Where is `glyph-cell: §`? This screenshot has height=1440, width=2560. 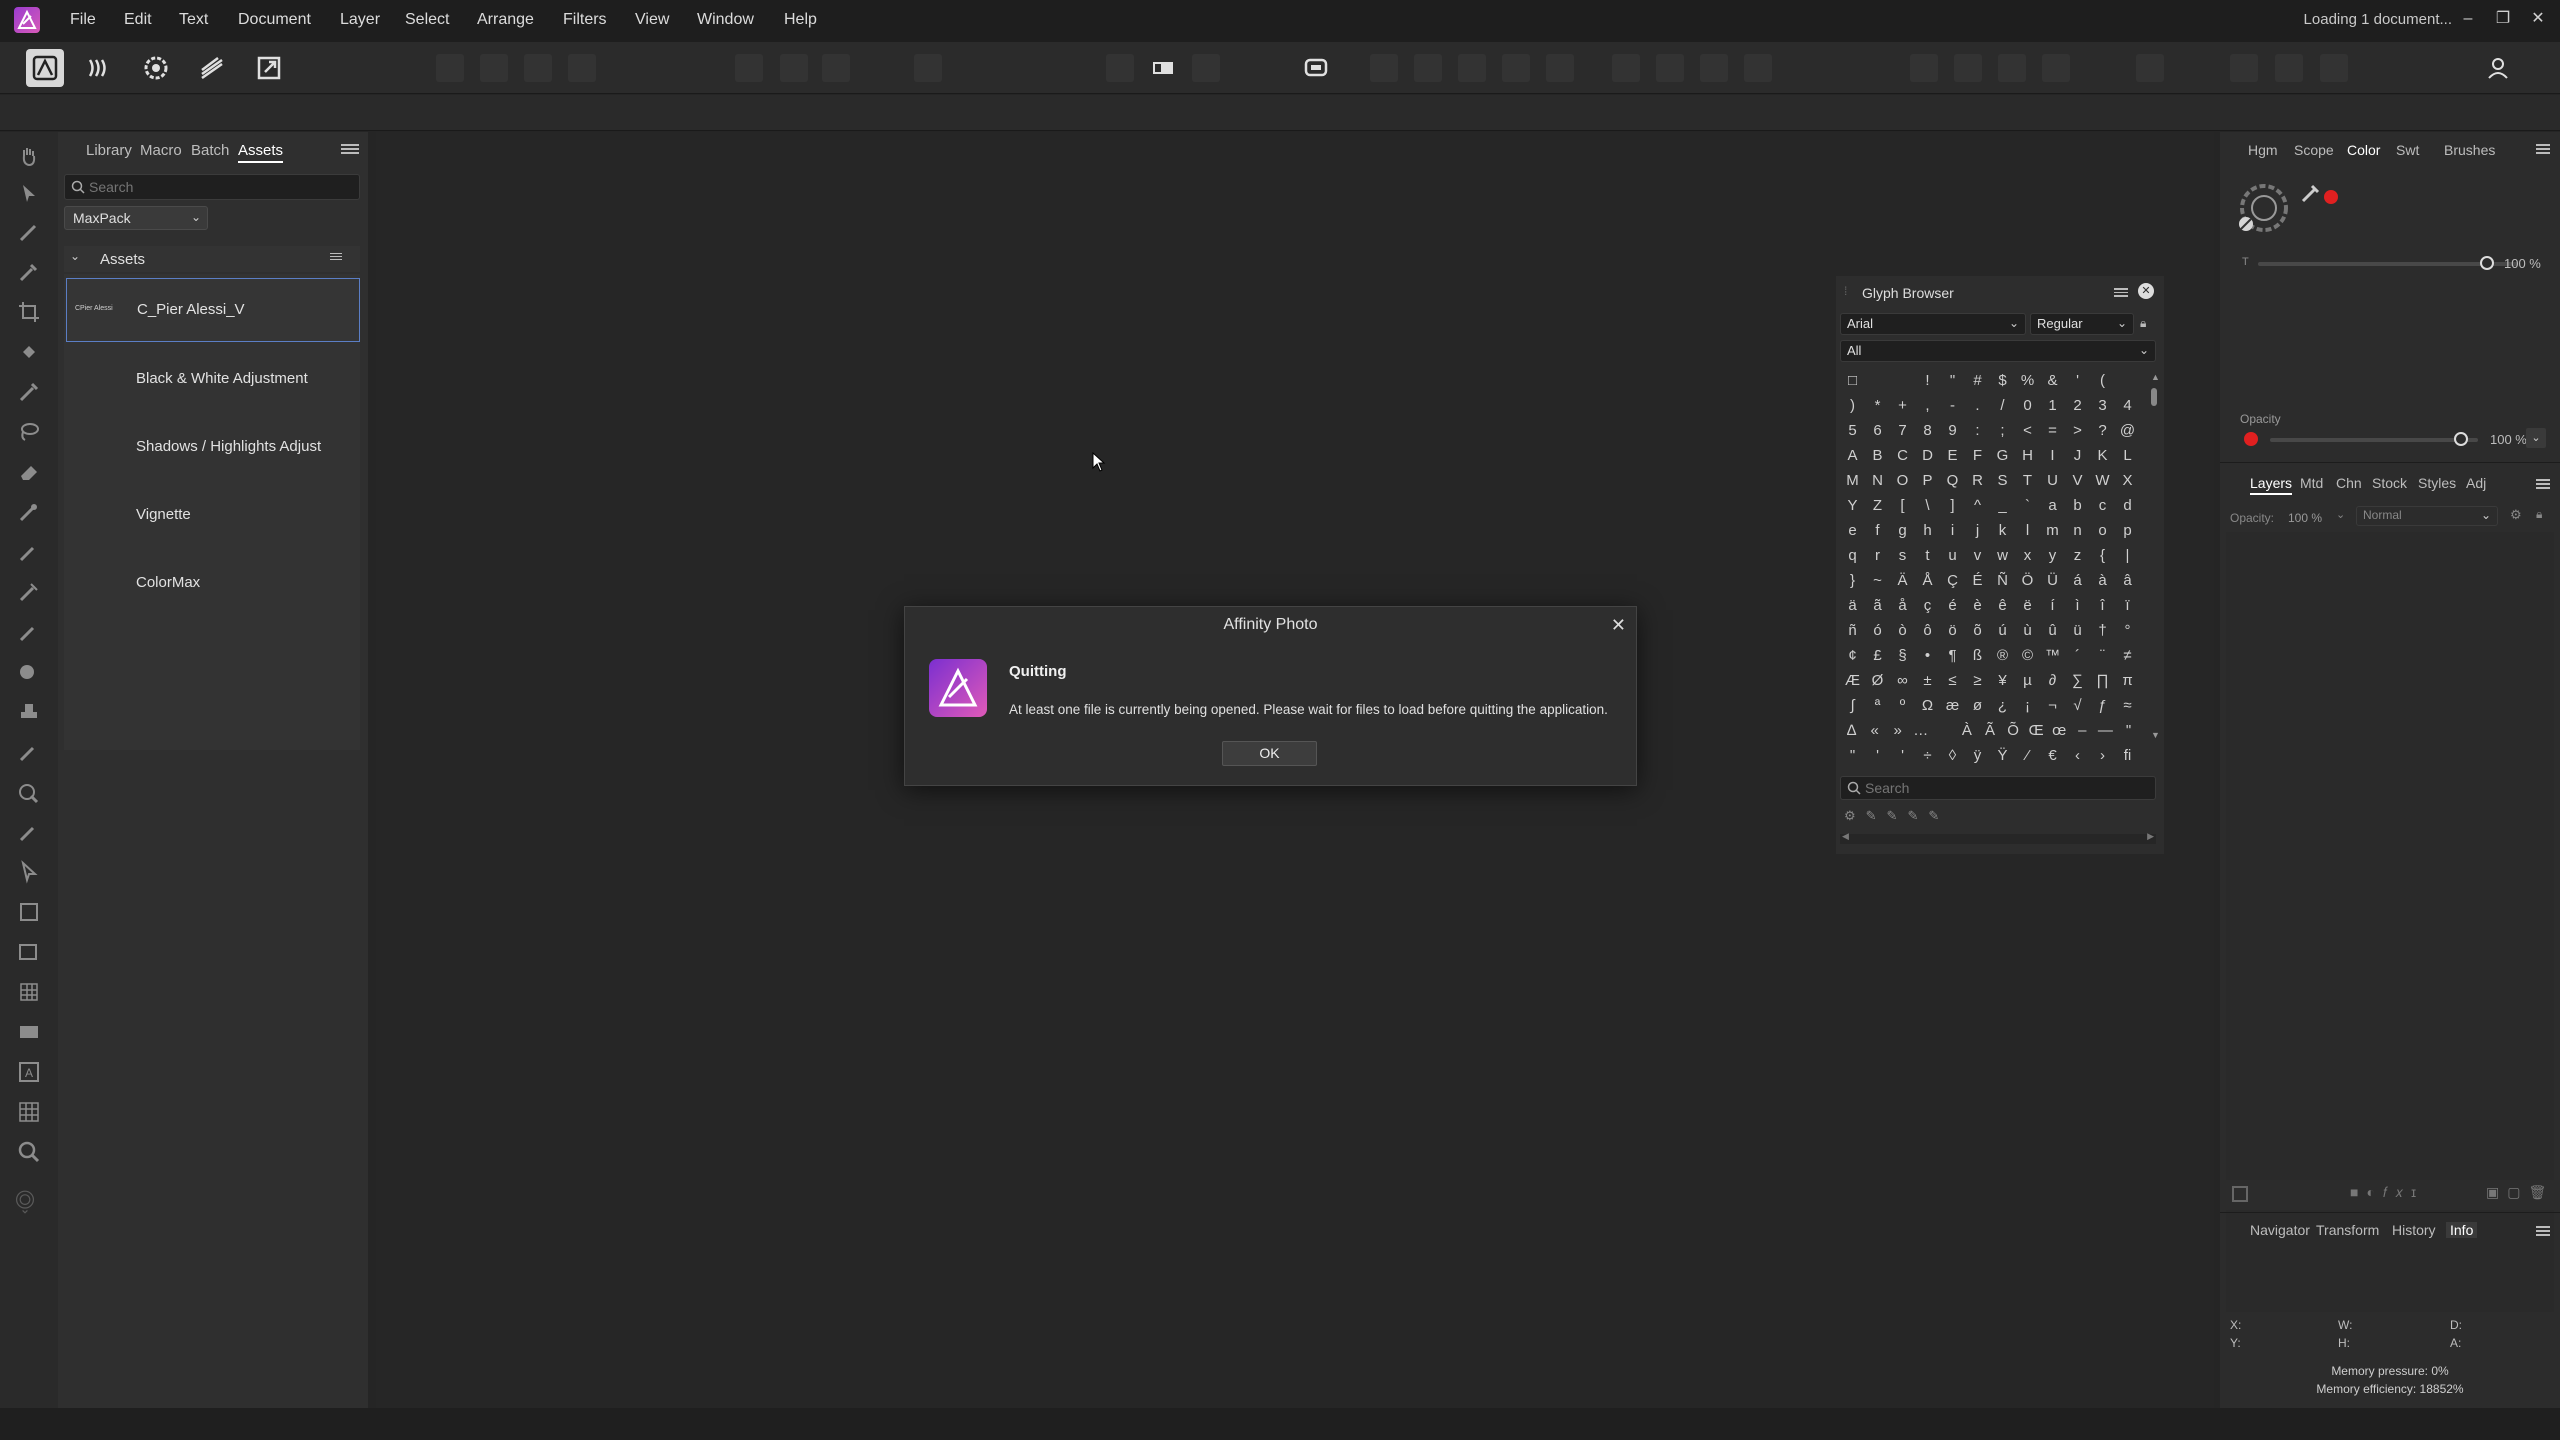 glyph-cell: § is located at coordinates (1902, 655).